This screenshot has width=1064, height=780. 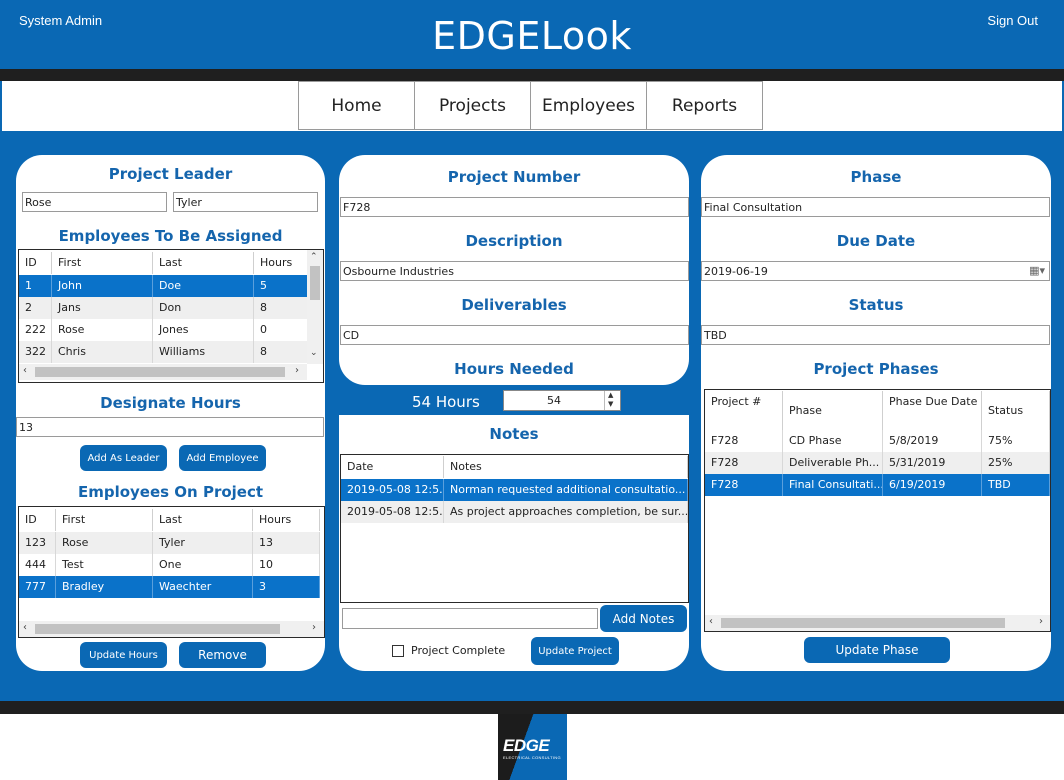 I want to click on table-header: ID First Last Hours, so click(x=169, y=520).